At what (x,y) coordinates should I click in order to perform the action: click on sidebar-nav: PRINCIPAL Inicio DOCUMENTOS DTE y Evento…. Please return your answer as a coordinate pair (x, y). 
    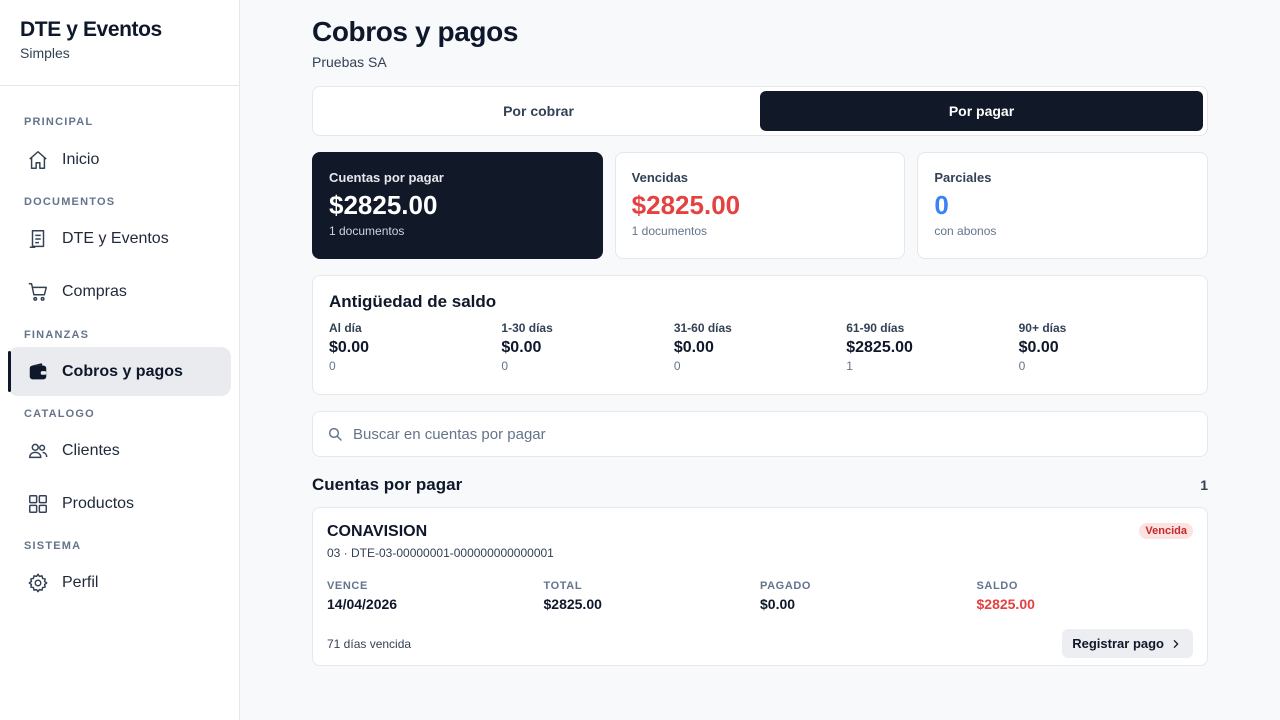
    Looking at the image, I should click on (119, 346).